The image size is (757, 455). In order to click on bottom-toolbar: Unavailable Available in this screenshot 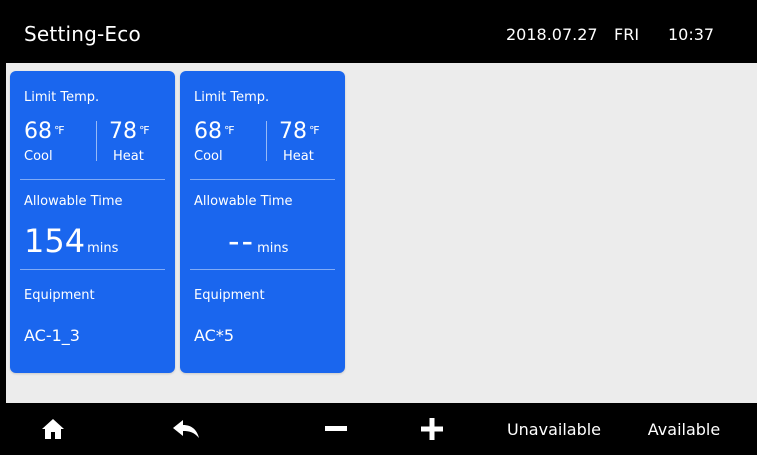, I will do `click(381, 429)`.